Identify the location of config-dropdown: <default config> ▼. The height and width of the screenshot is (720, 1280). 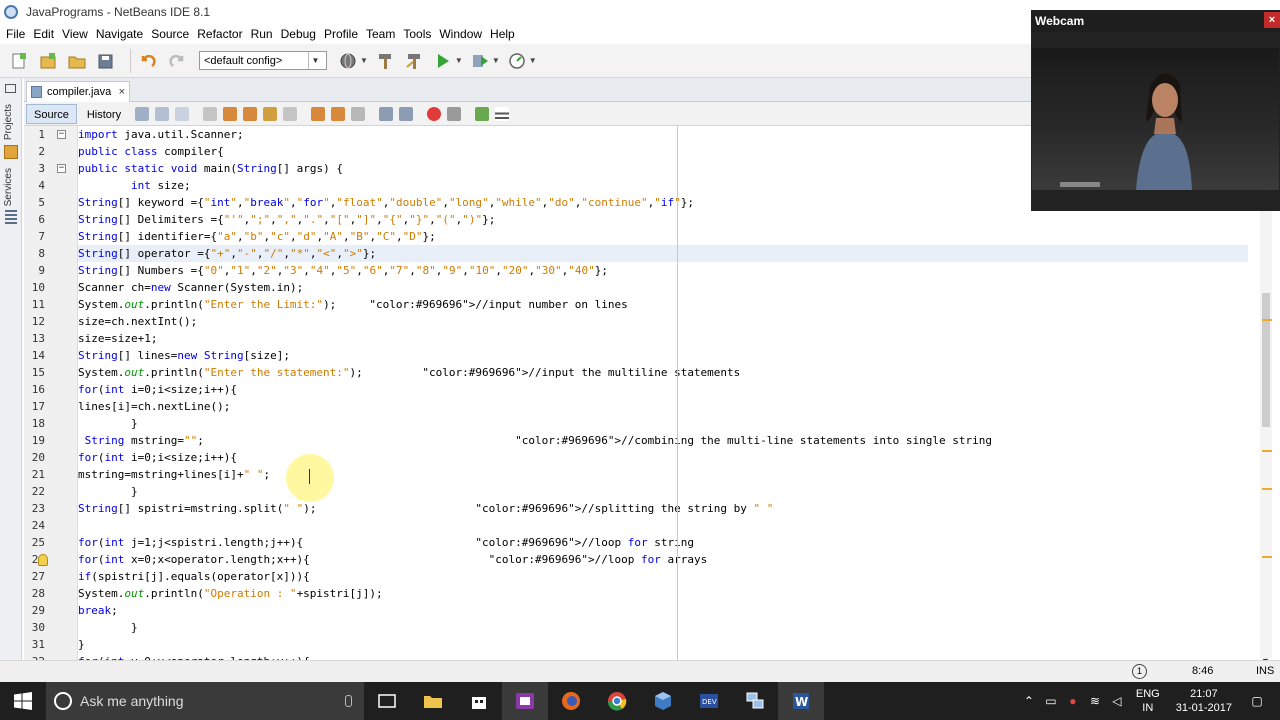
(263, 60).